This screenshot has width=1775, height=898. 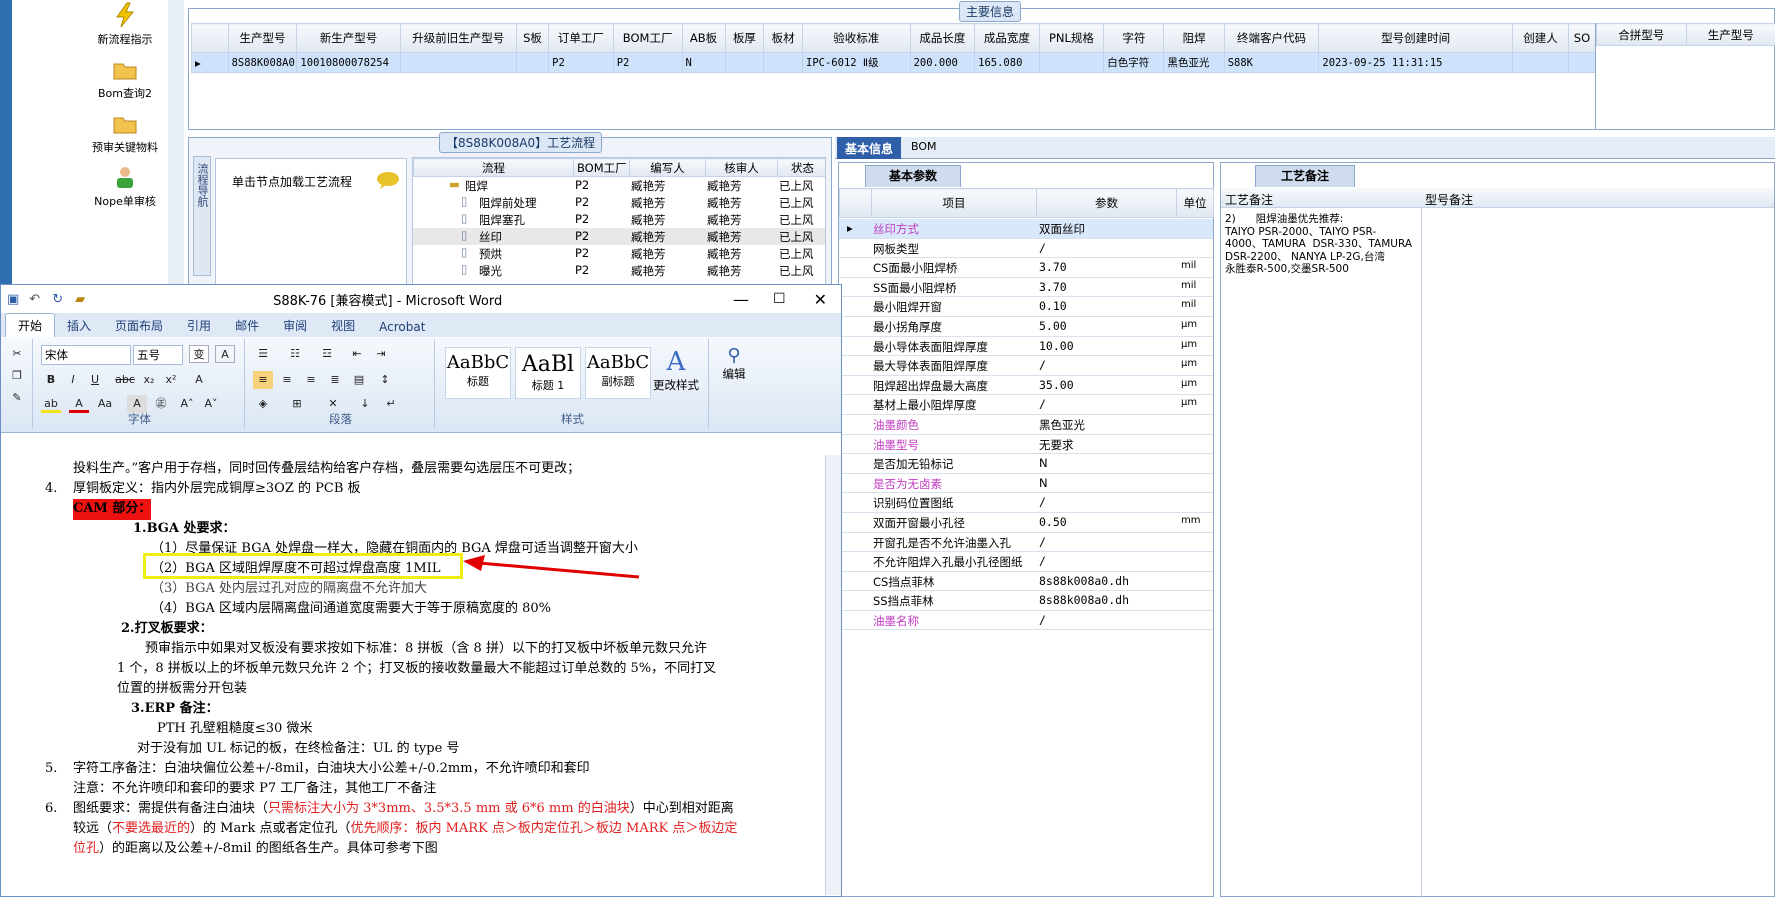 What do you see at coordinates (287, 380) in the screenshot?
I see `align-center-icon: ≡` at bounding box center [287, 380].